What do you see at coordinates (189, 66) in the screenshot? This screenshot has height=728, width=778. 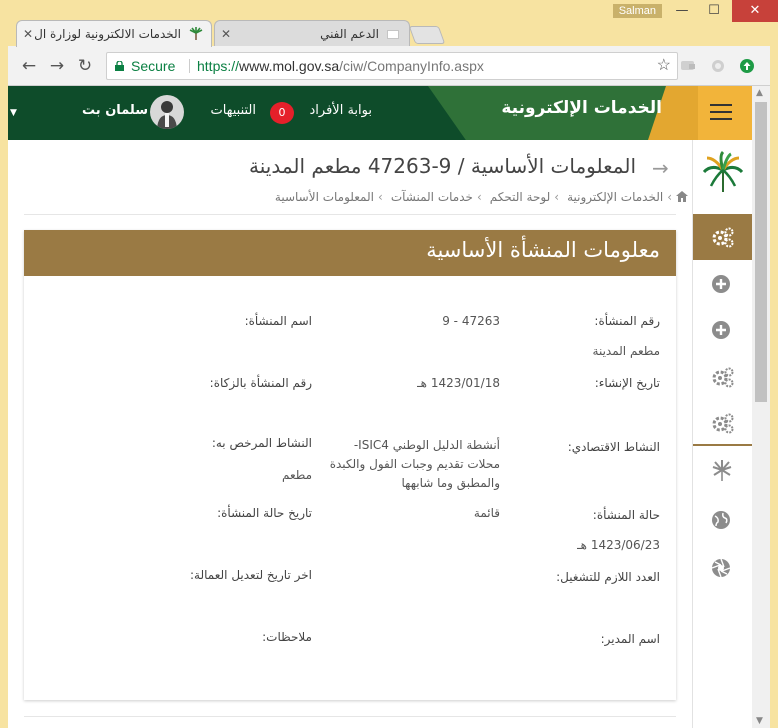 I see `omnibox-divider` at bounding box center [189, 66].